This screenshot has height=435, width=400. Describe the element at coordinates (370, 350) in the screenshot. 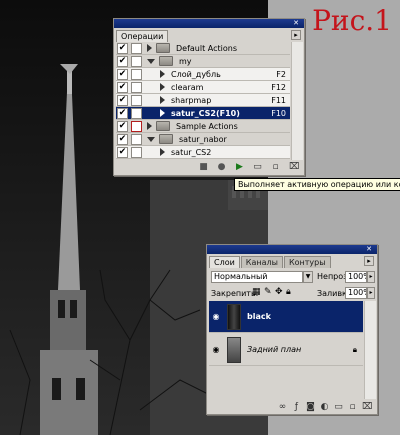

I see `layers-scrollbar` at that location.